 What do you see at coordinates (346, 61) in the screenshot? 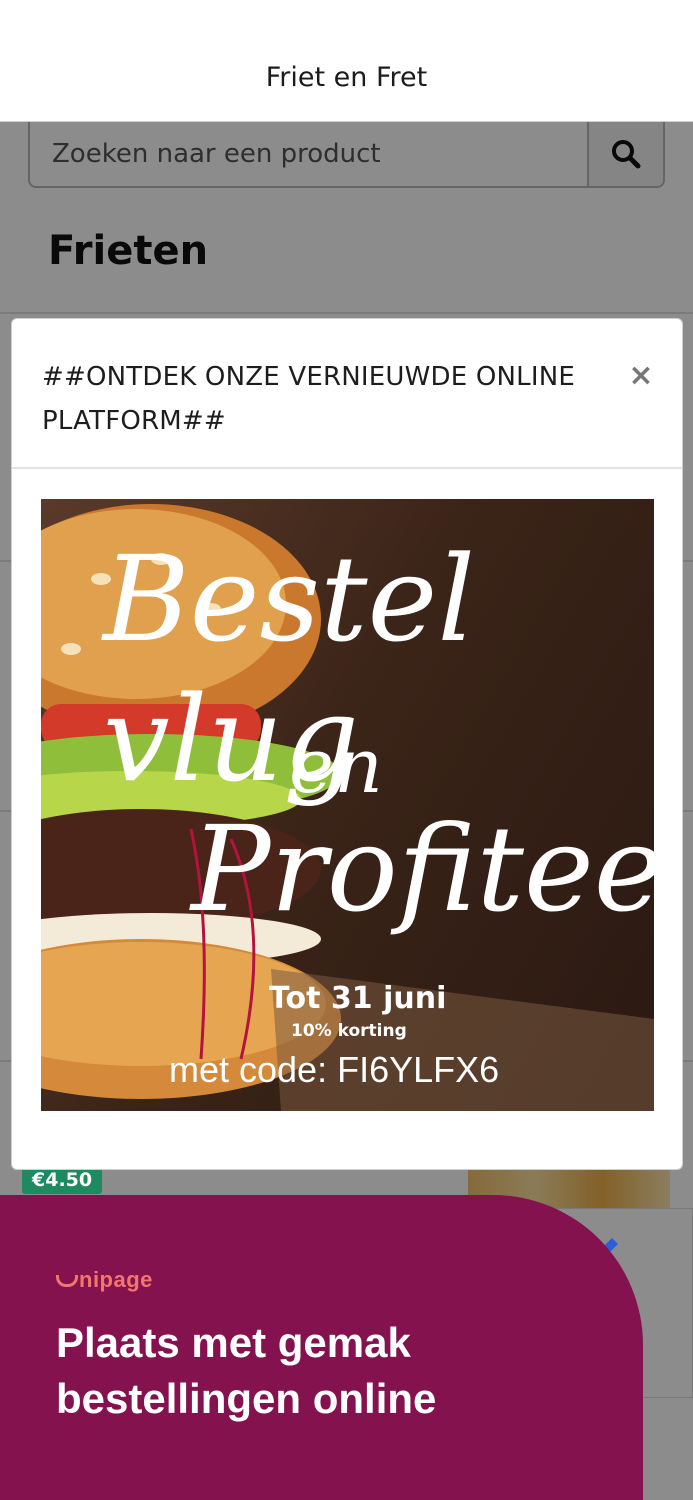
I see `app-header: Friet en Fret` at bounding box center [346, 61].